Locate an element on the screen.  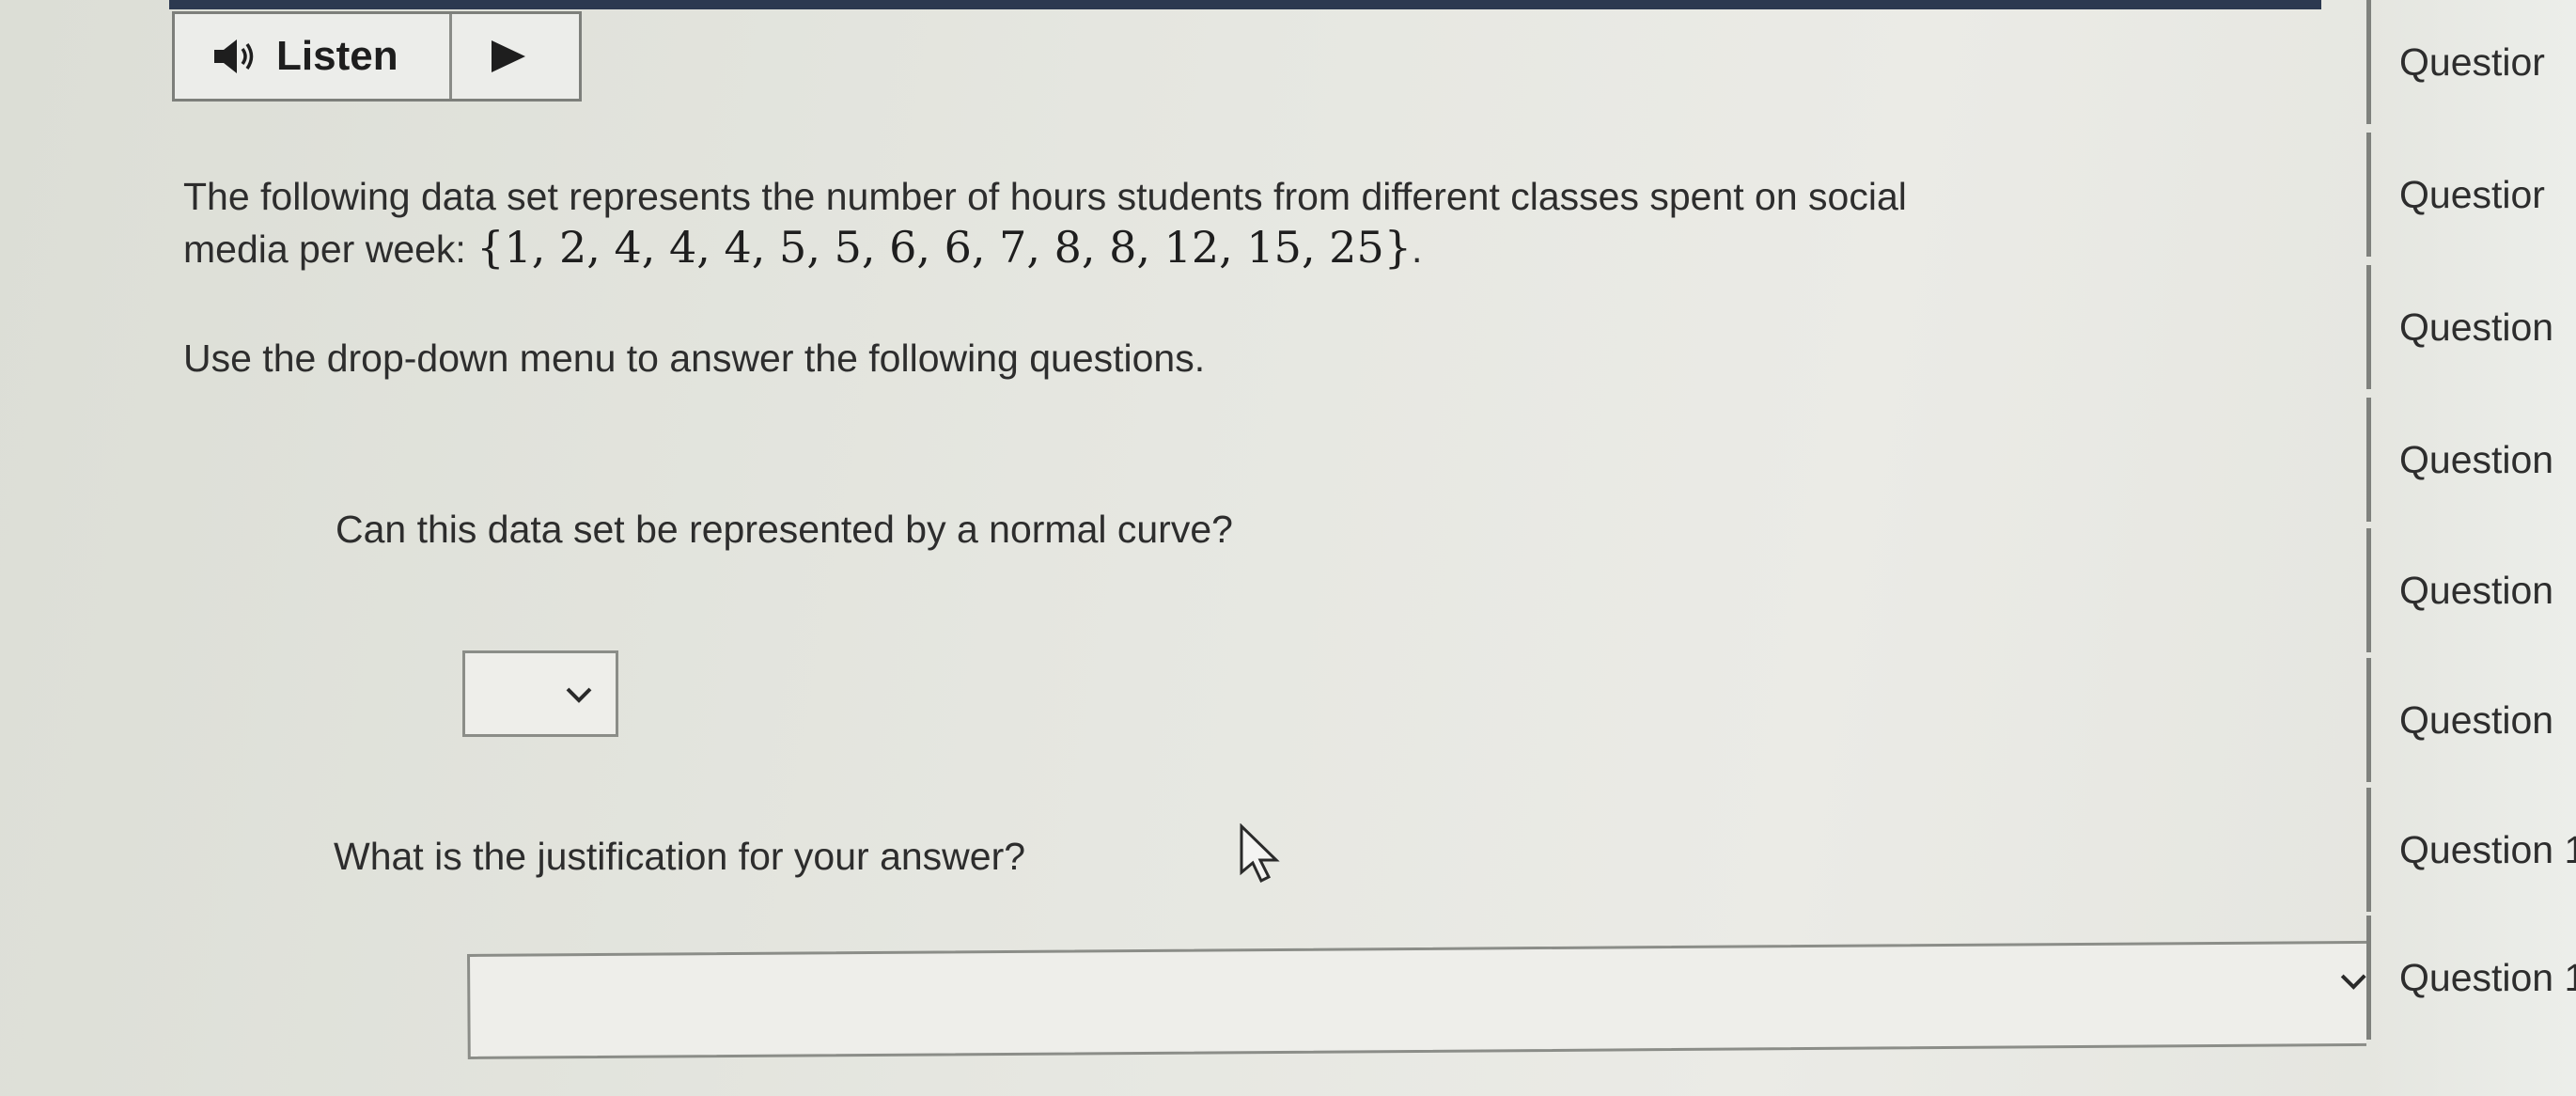
top-strip is located at coordinates (1245, 4).